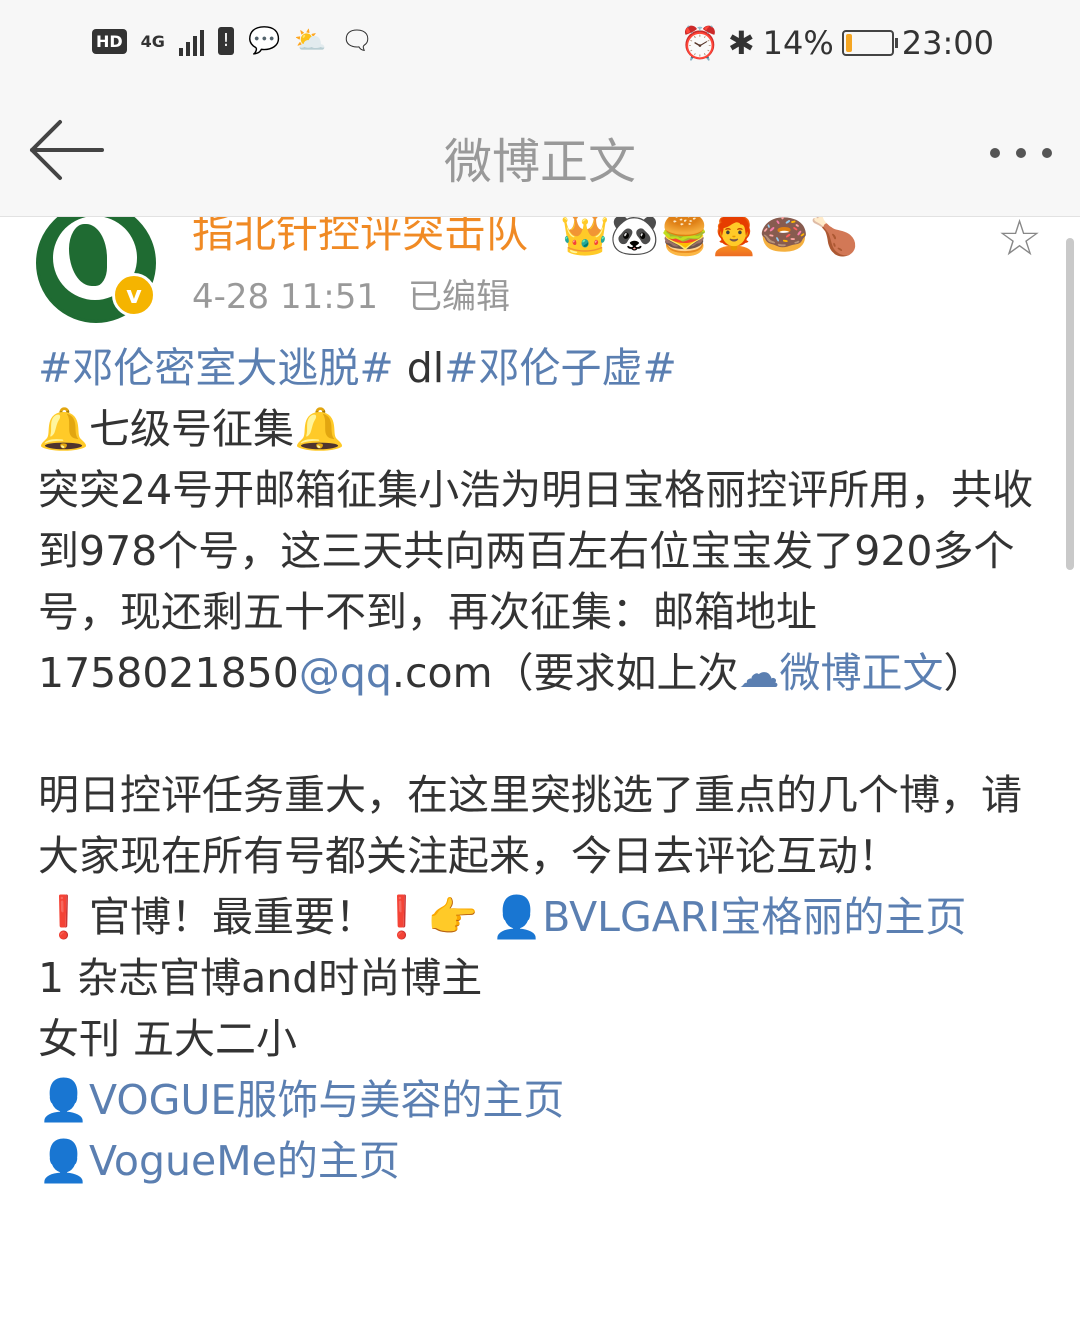 Image resolution: width=1080 pixels, height=1322 pixels. I want to click on link-line: 👤VogueMe的主页, so click(538, 1161).